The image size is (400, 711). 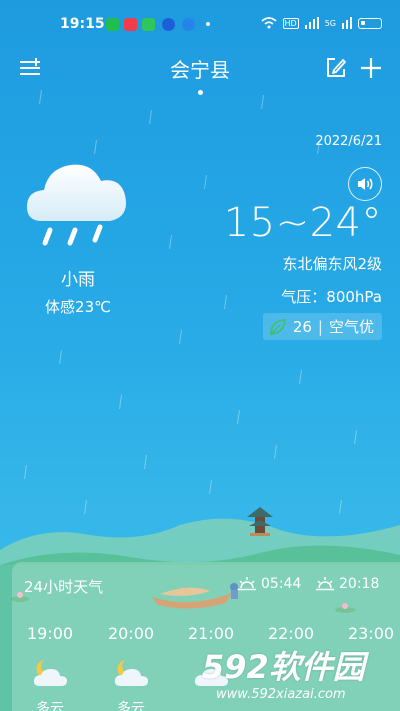 What do you see at coordinates (200, 92) in the screenshot?
I see `page-indicator` at bounding box center [200, 92].